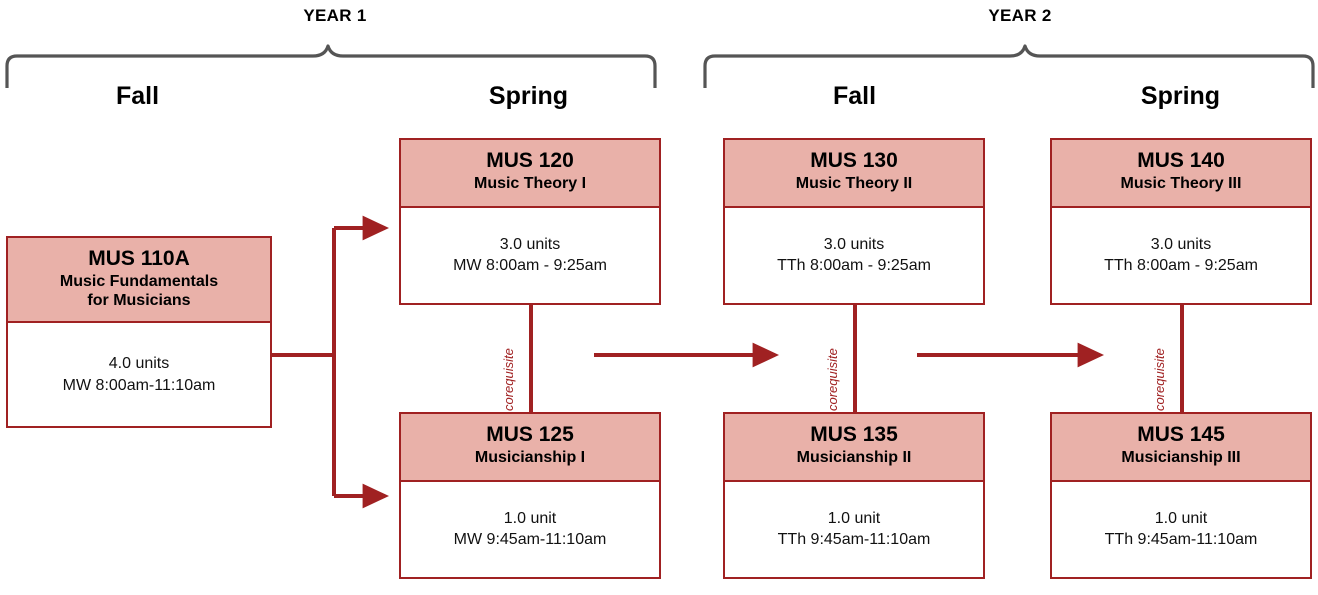 This screenshot has height=595, width=1318. I want to click on course-header-mus140: MUS 140 Music Theory III, so click(1181, 174).